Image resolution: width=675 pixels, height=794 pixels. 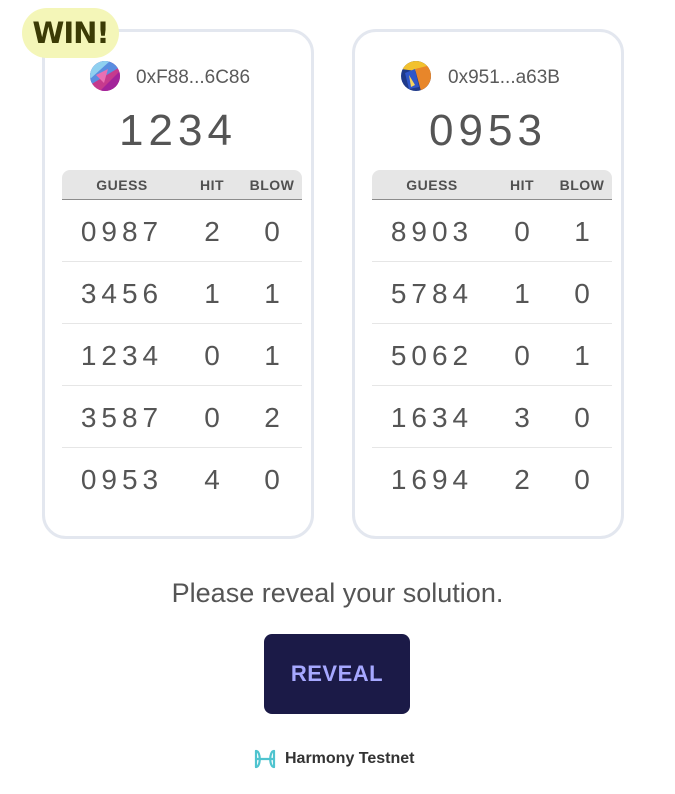 What do you see at coordinates (122, 355) in the screenshot?
I see `guess-value: 1234` at bounding box center [122, 355].